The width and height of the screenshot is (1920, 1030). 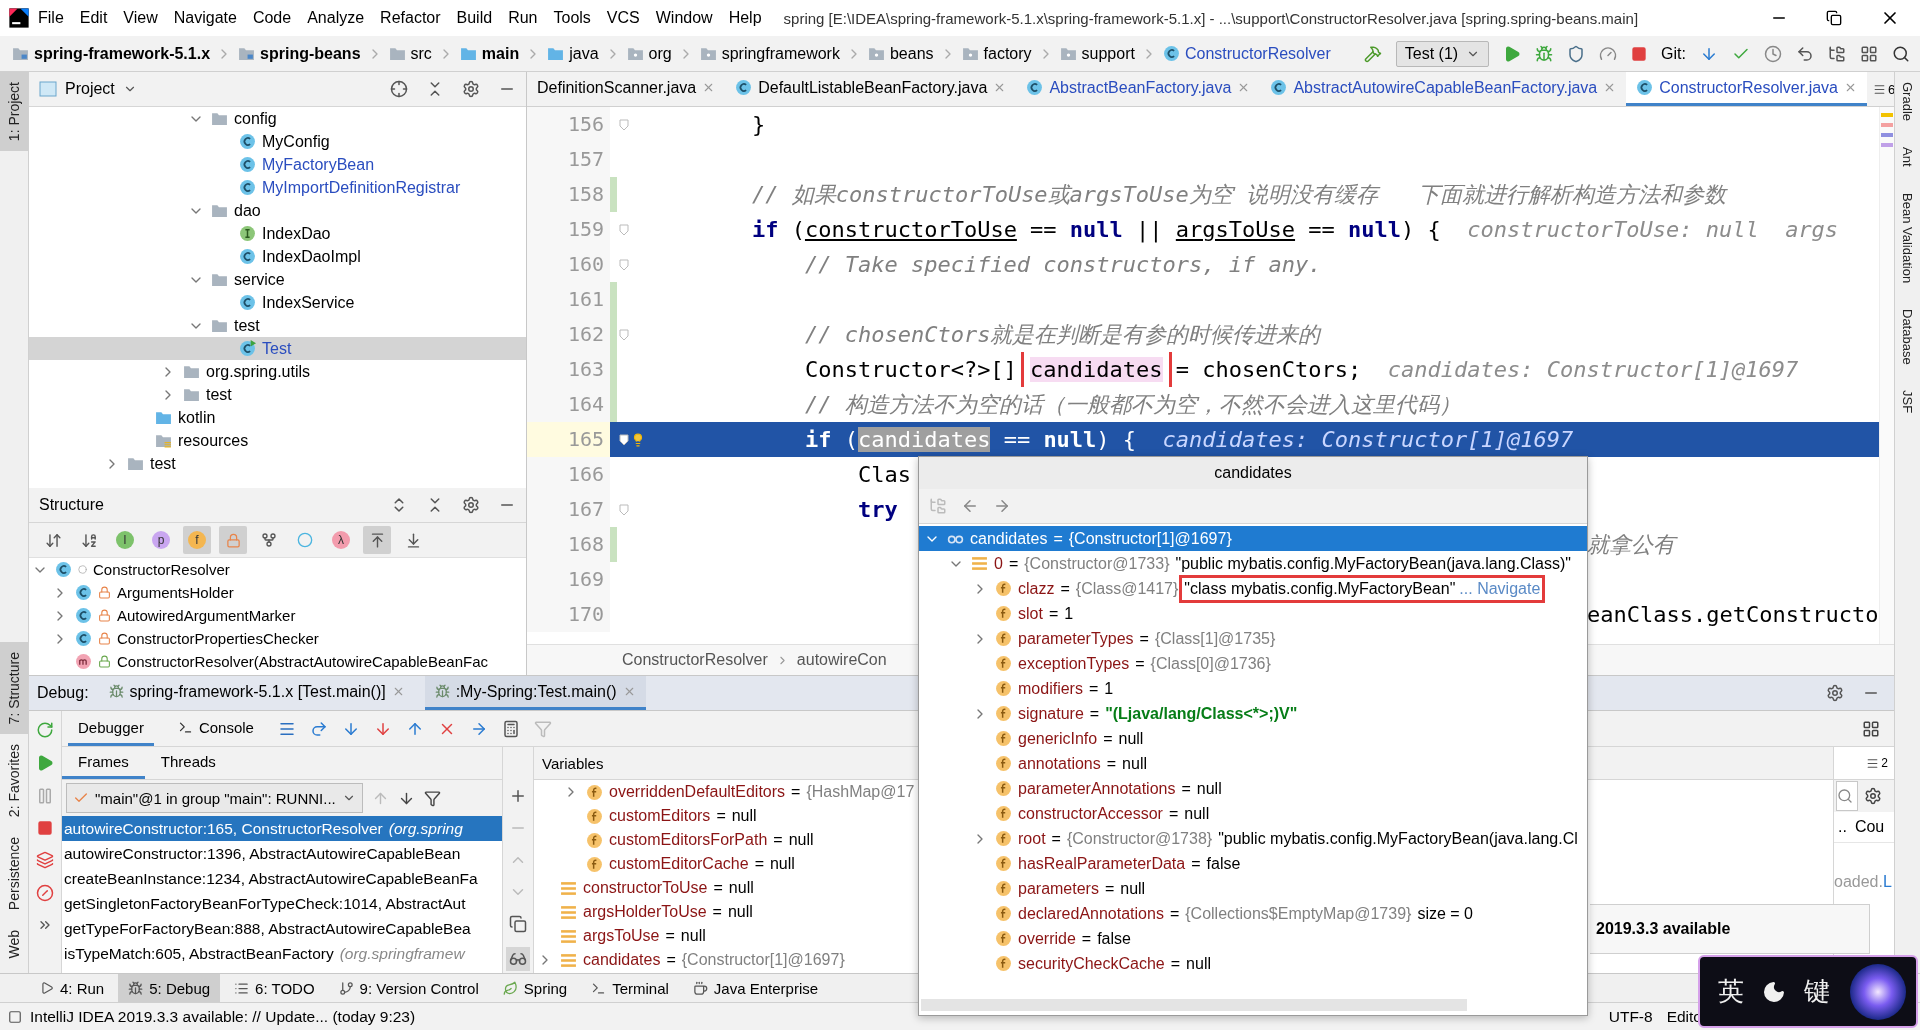 I want to click on variable-name: customEditors, so click(x=660, y=816).